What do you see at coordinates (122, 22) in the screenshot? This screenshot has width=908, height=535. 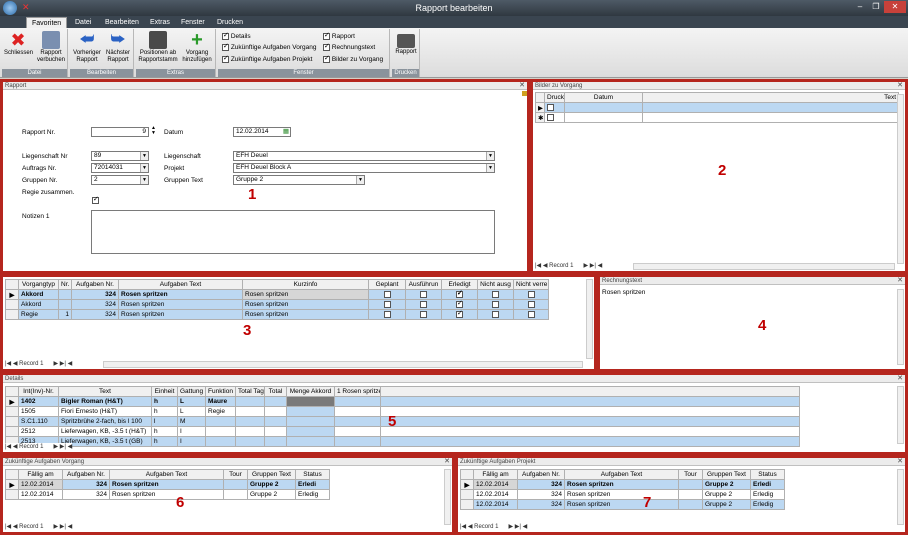 I see `tab-bearbeiten: Bearbeiten` at bounding box center [122, 22].